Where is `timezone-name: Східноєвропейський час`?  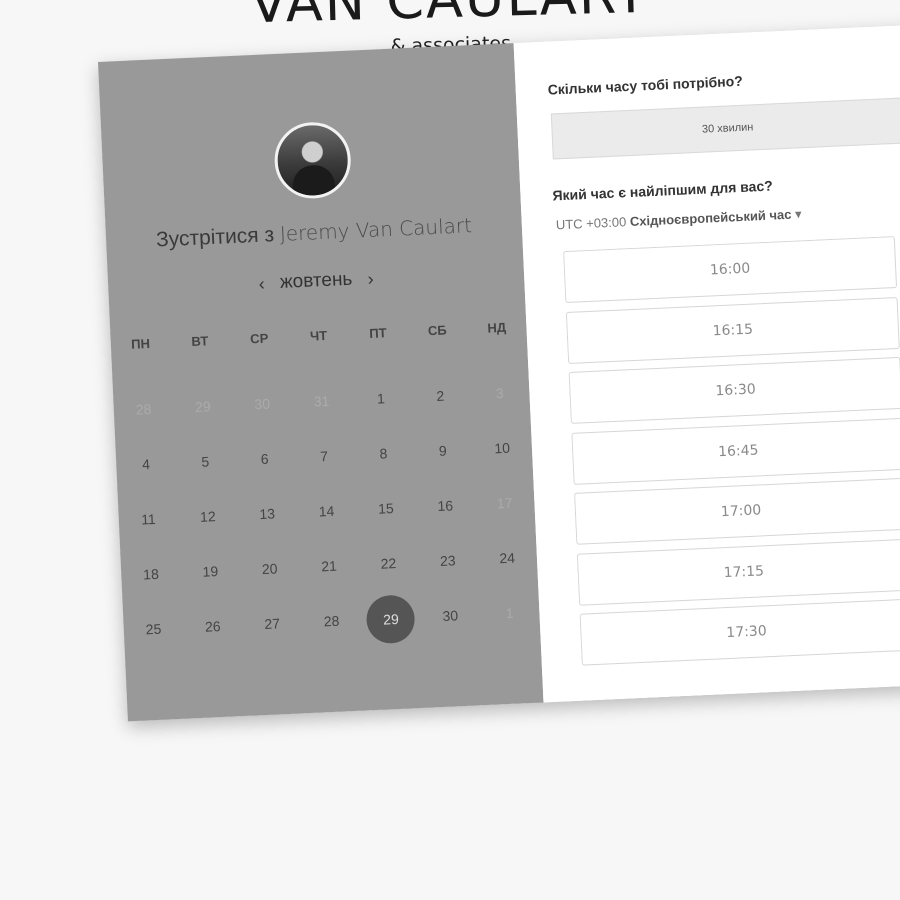
timezone-name: Східноєвропейський час is located at coordinates (710, 218).